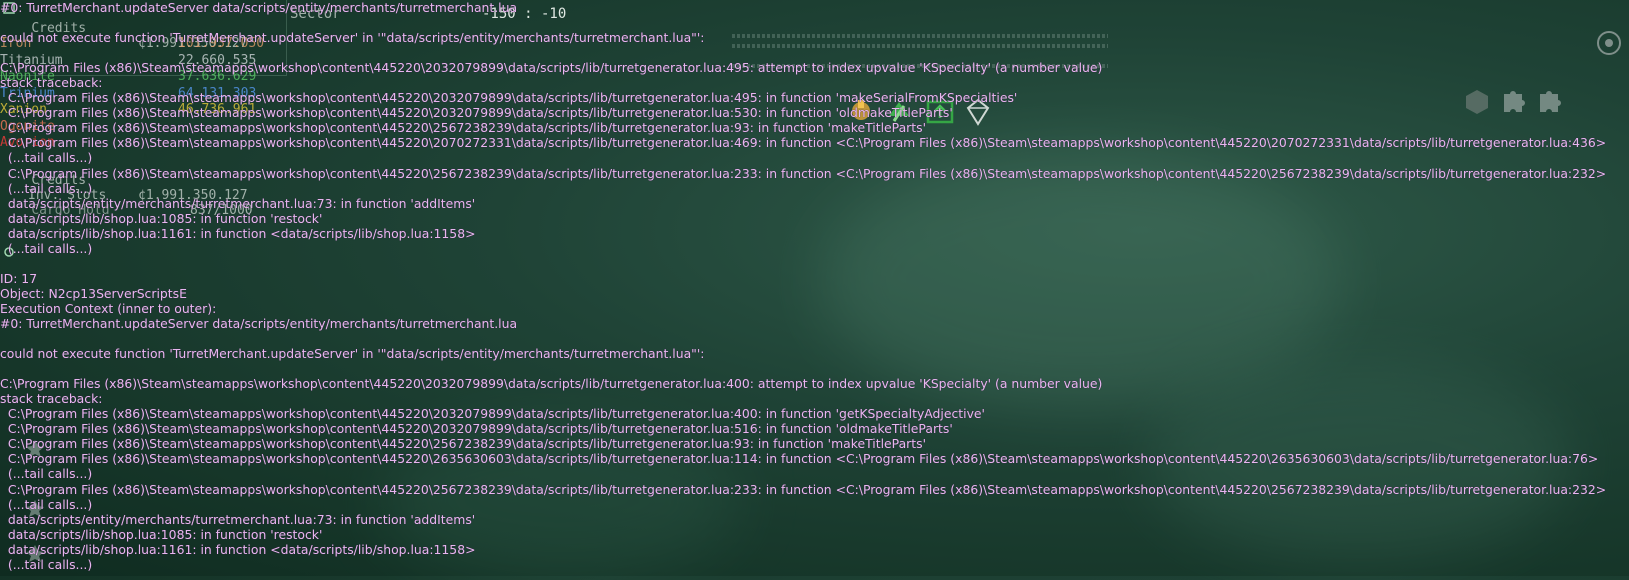  Describe the element at coordinates (19, 278) in the screenshot. I see `log-line: ID: 17` at that location.